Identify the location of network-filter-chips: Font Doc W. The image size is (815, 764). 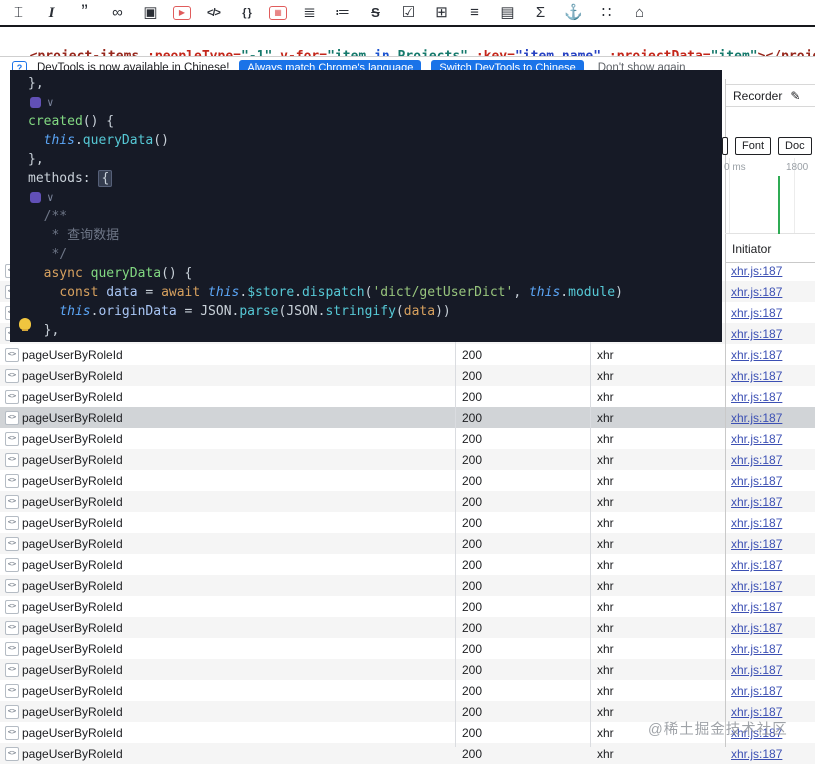
(768, 146).